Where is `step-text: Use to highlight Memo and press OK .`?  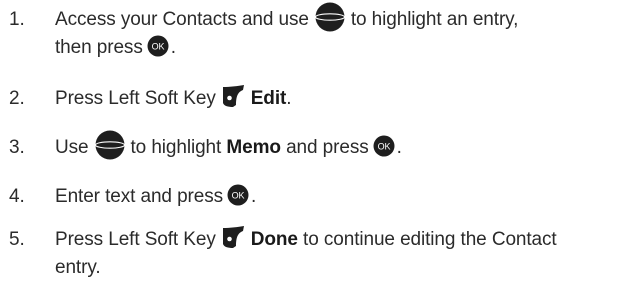 step-text: Use to highlight Memo and press OK . is located at coordinates (339, 146).